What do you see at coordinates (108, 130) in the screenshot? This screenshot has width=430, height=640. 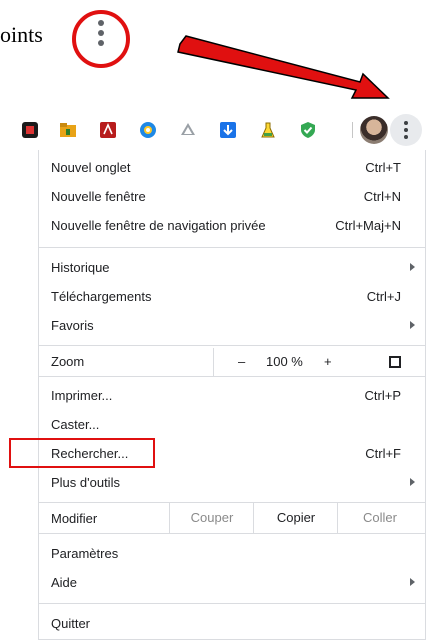 I see `pdf-extension-icon` at bounding box center [108, 130].